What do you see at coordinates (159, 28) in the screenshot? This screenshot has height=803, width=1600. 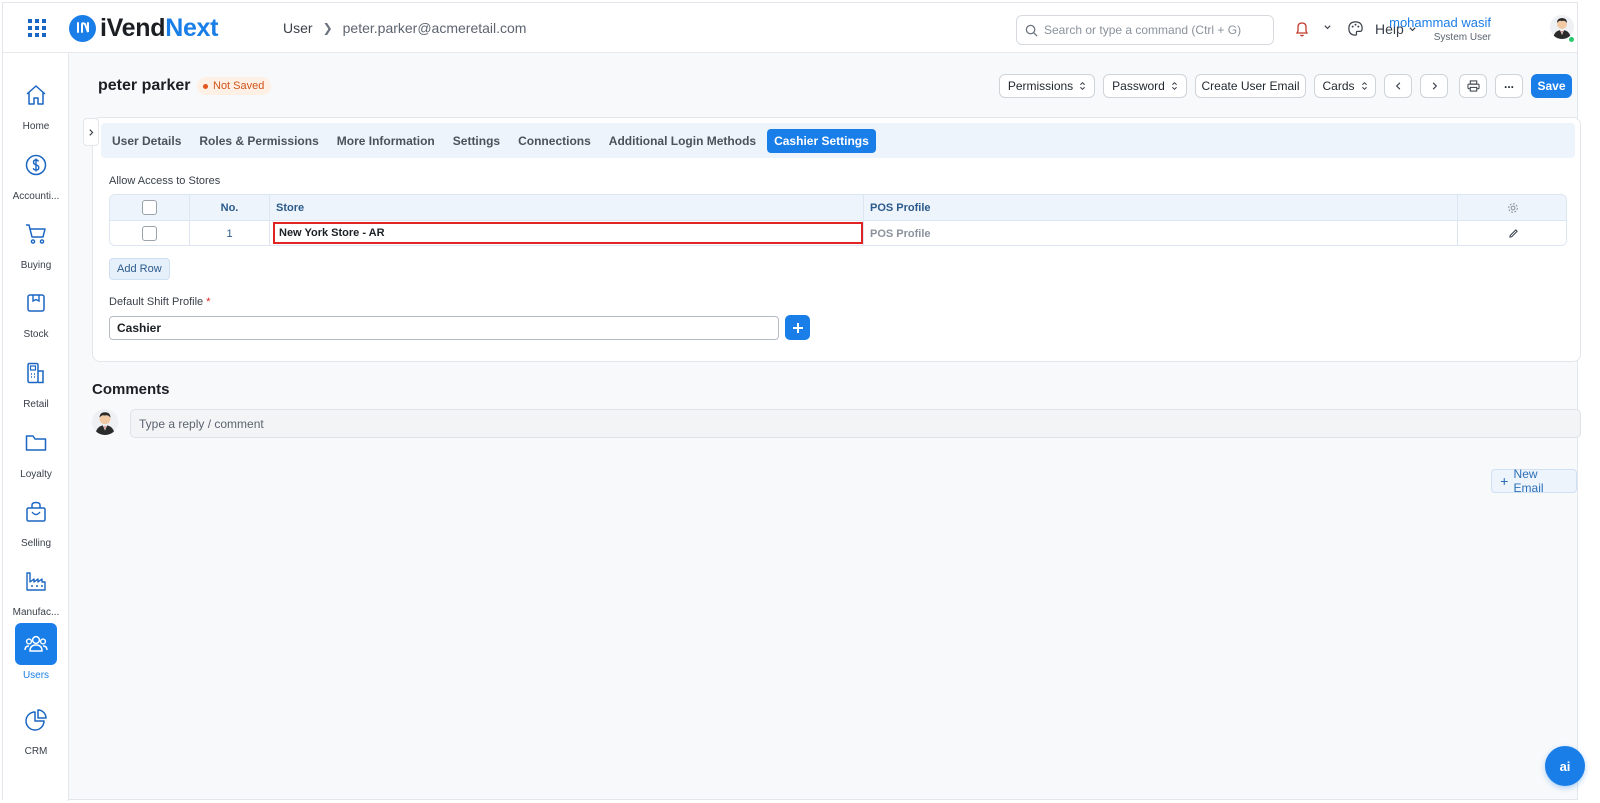 I see `brand-name: iVendNext` at bounding box center [159, 28].